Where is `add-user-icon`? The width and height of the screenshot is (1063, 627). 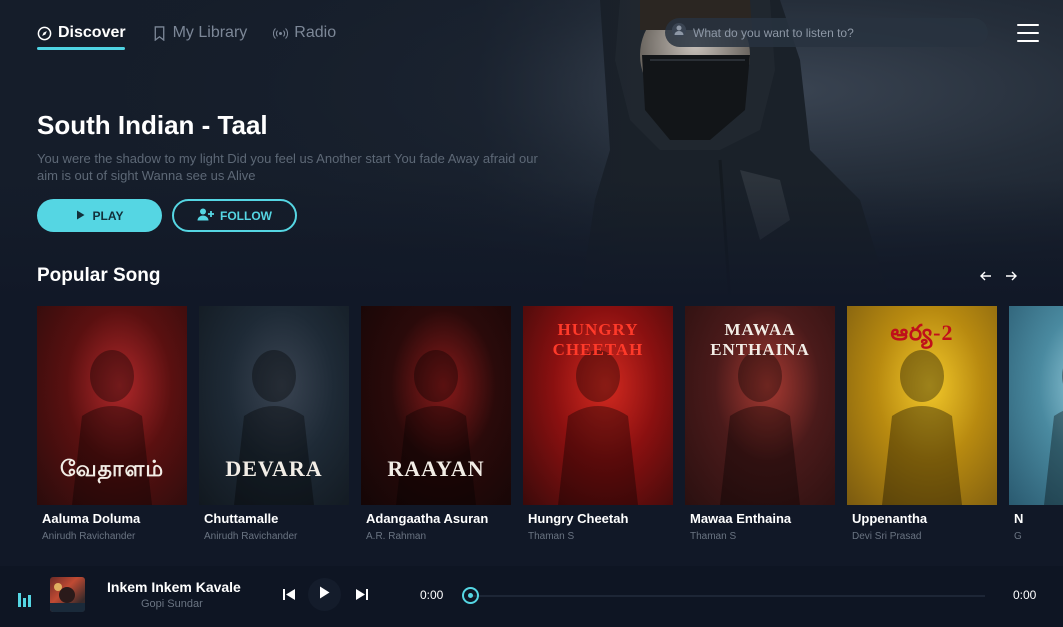 add-user-icon is located at coordinates (205, 216).